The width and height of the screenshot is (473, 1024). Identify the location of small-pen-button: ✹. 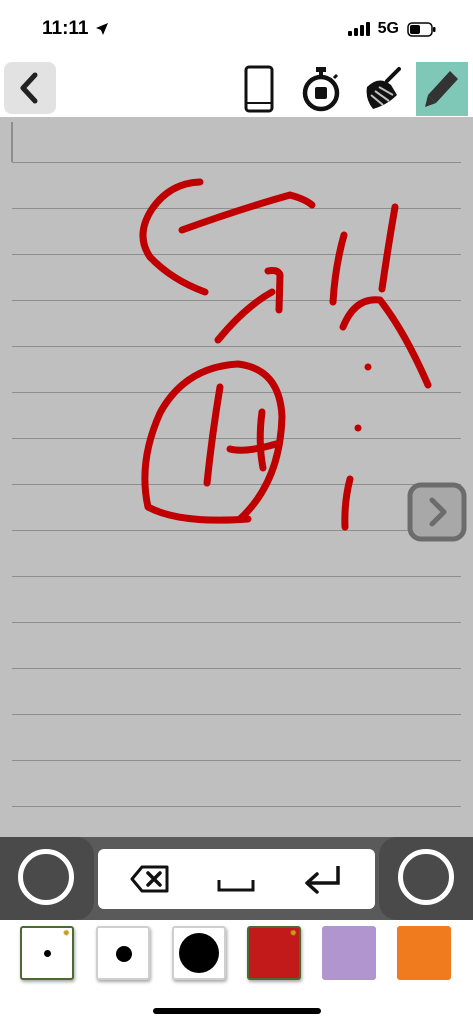
(47, 953).